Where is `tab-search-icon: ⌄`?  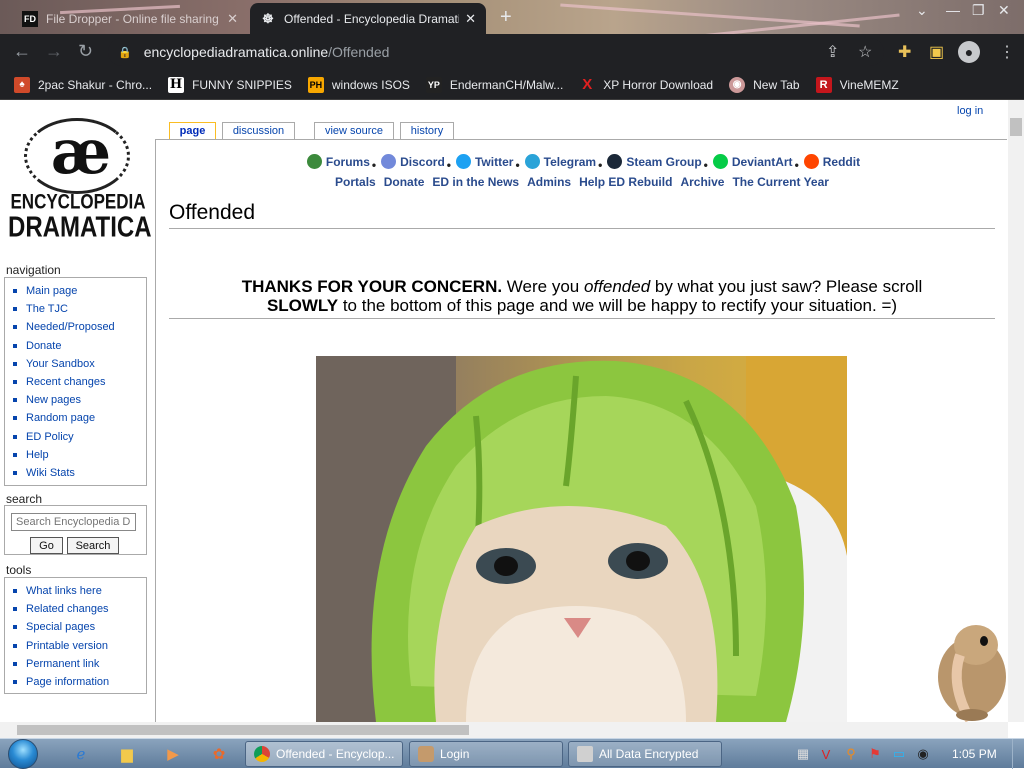
tab-search-icon: ⌄ is located at coordinates (922, 10).